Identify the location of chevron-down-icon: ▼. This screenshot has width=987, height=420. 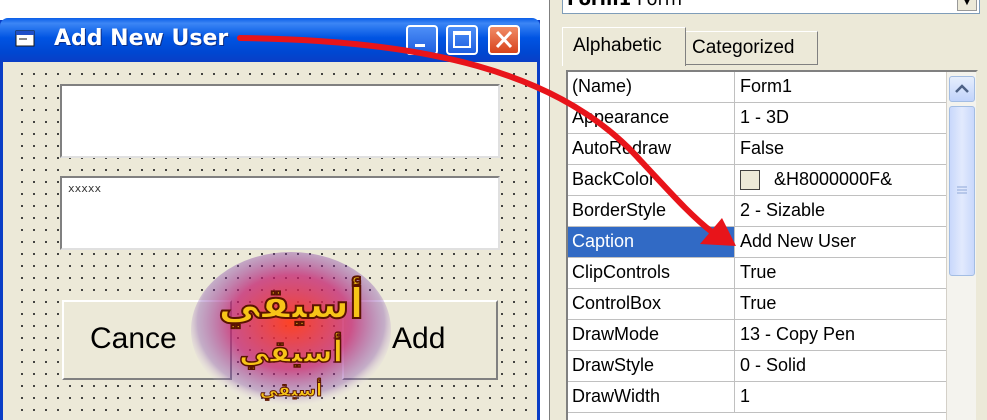
(967, 5).